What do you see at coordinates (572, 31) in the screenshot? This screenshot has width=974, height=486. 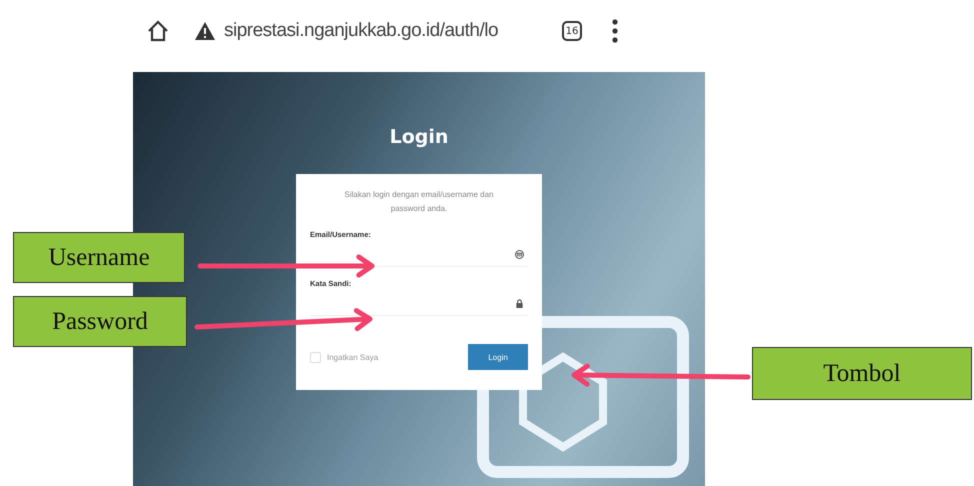 I see `tab-count-button: 16` at bounding box center [572, 31].